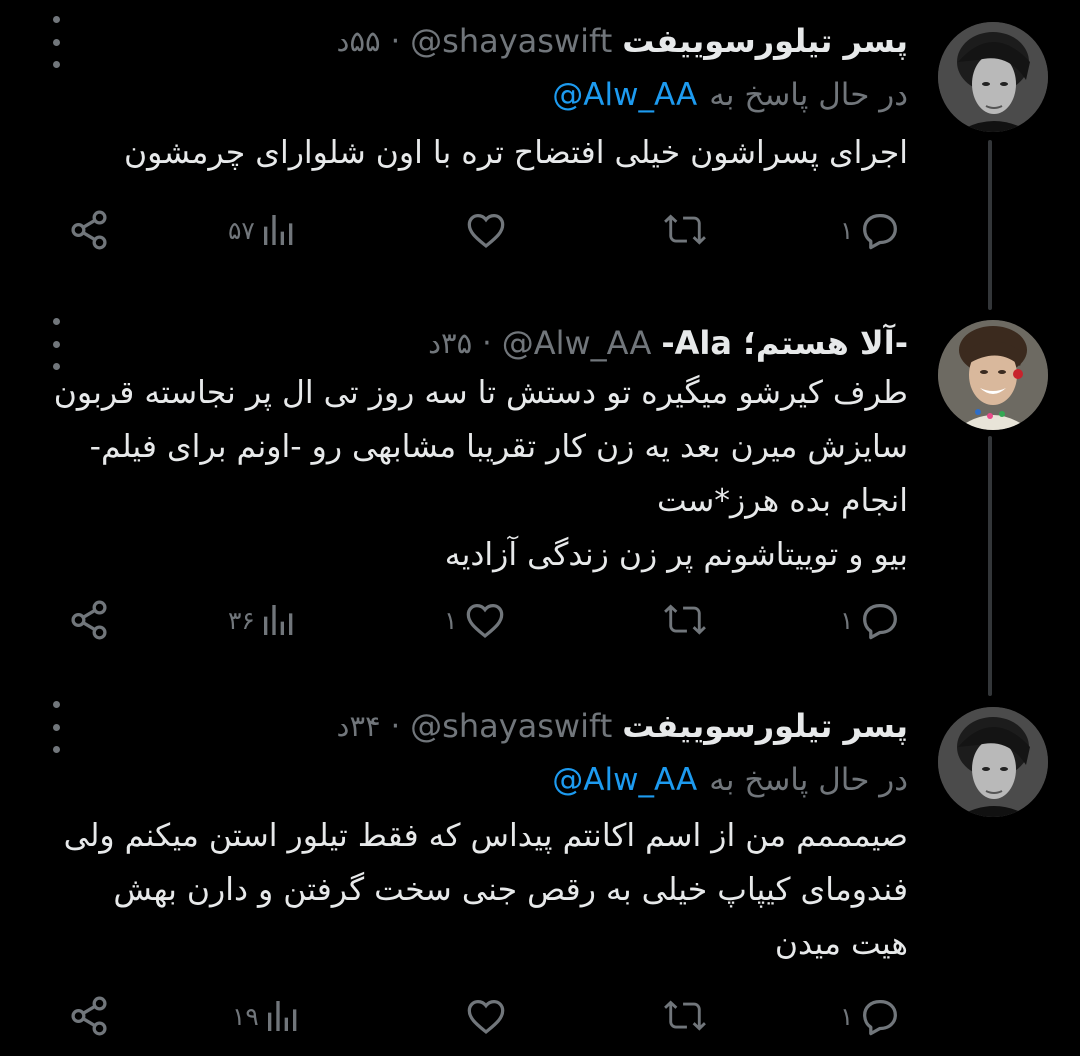 The height and width of the screenshot is (1056, 1080). Describe the element at coordinates (359, 41) in the screenshot. I see `timestamp: ۵۵د` at that location.